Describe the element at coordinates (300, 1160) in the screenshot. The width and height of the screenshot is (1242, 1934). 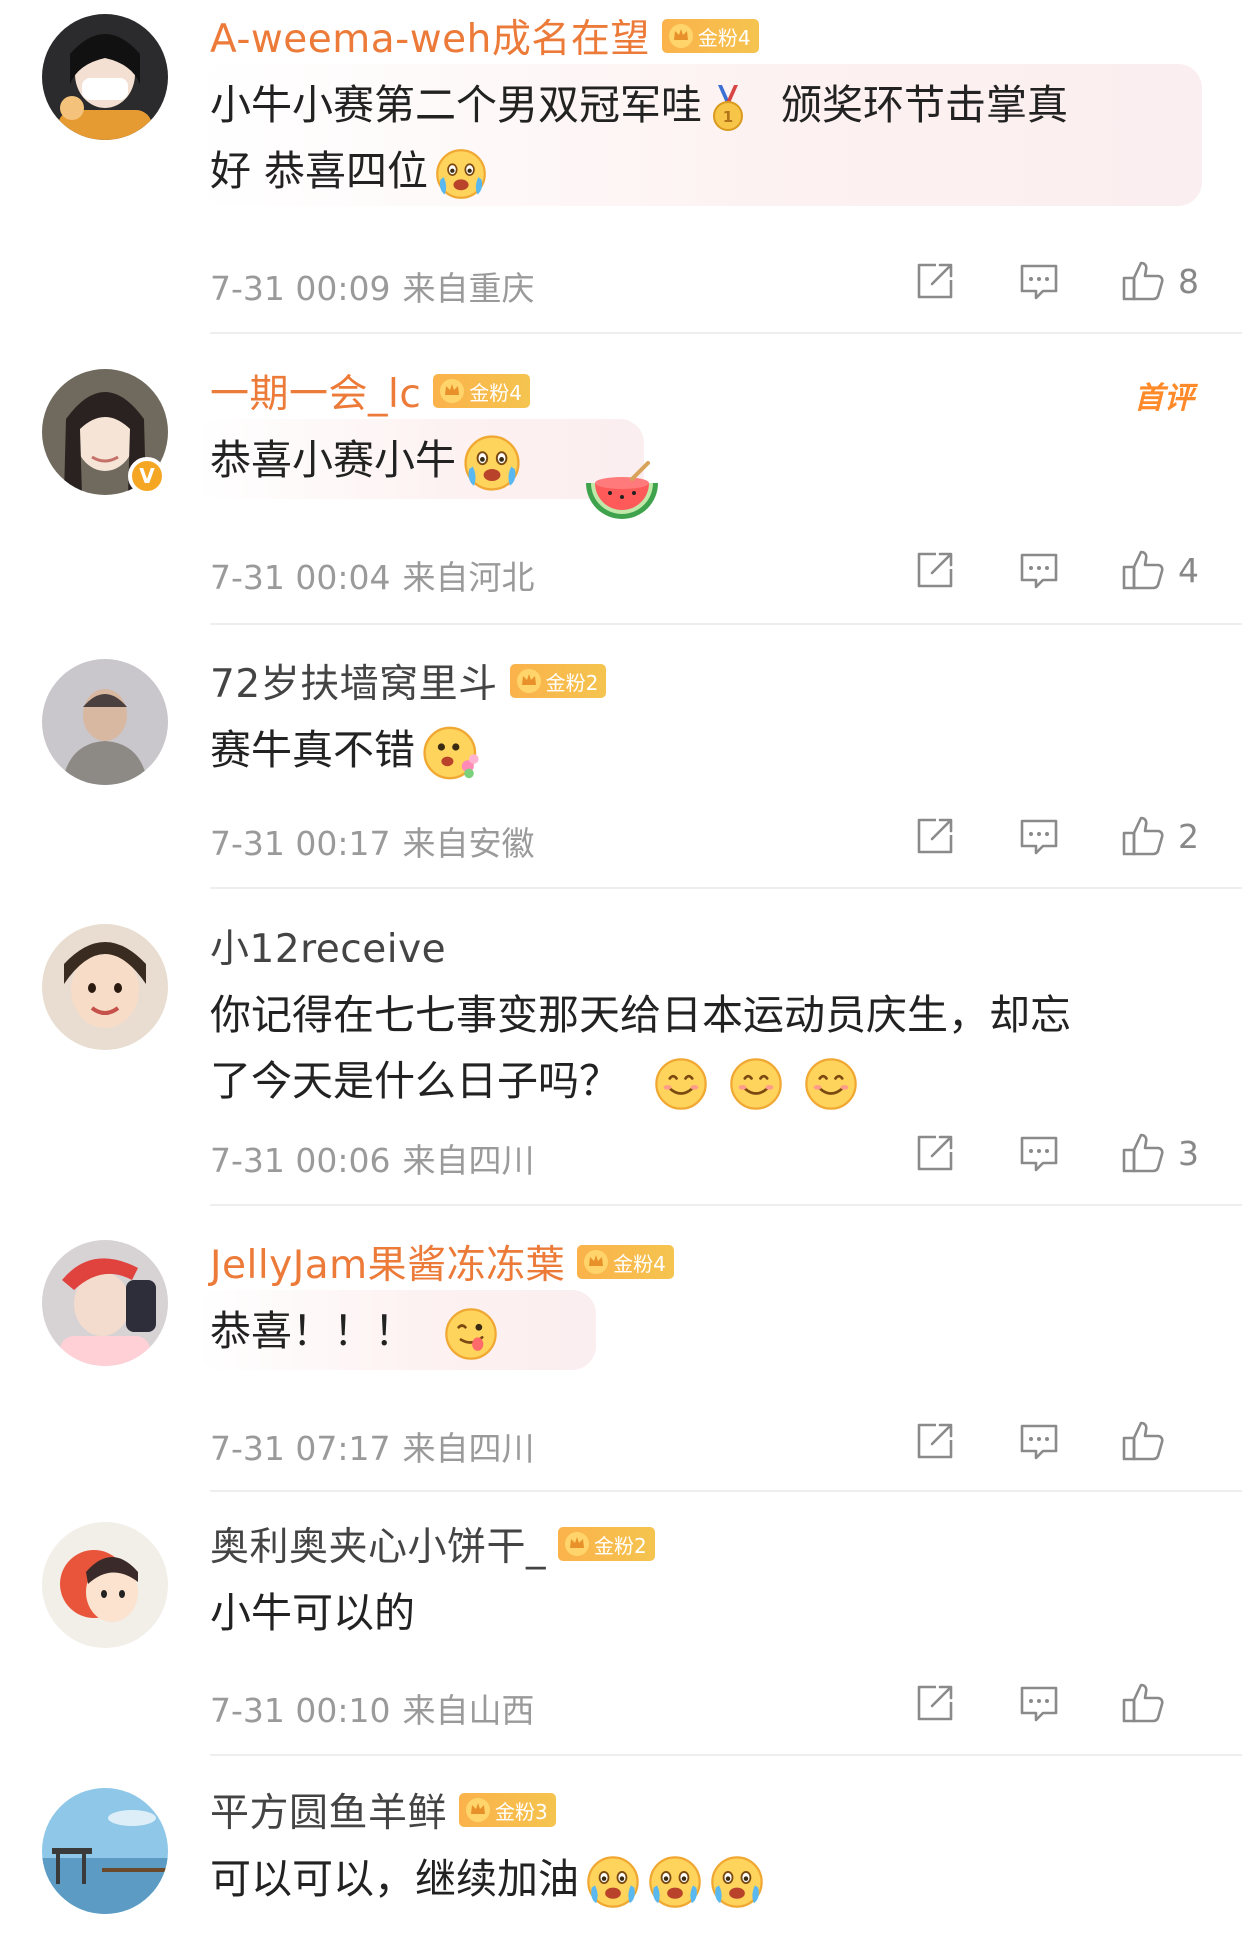
I see `timestamp: 7-31 00:06` at that location.